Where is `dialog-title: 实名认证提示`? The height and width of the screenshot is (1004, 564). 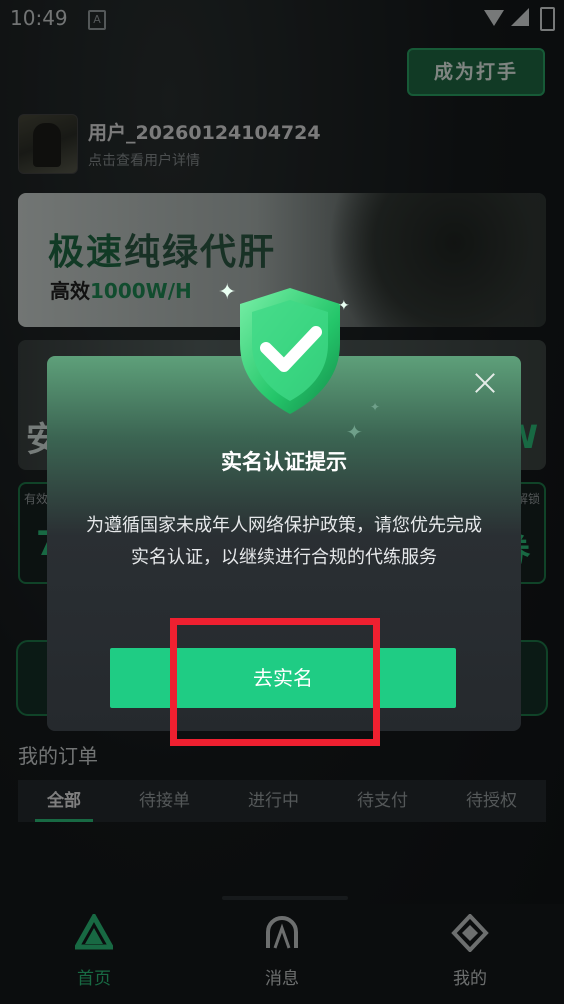
dialog-title: 实名认证提示 is located at coordinates (284, 462).